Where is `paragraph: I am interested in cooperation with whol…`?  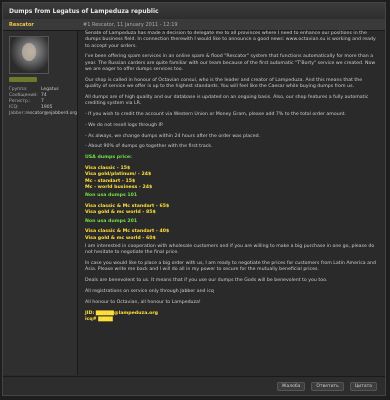 paragraph: I am interested in cooperation with whol… is located at coordinates (230, 249).